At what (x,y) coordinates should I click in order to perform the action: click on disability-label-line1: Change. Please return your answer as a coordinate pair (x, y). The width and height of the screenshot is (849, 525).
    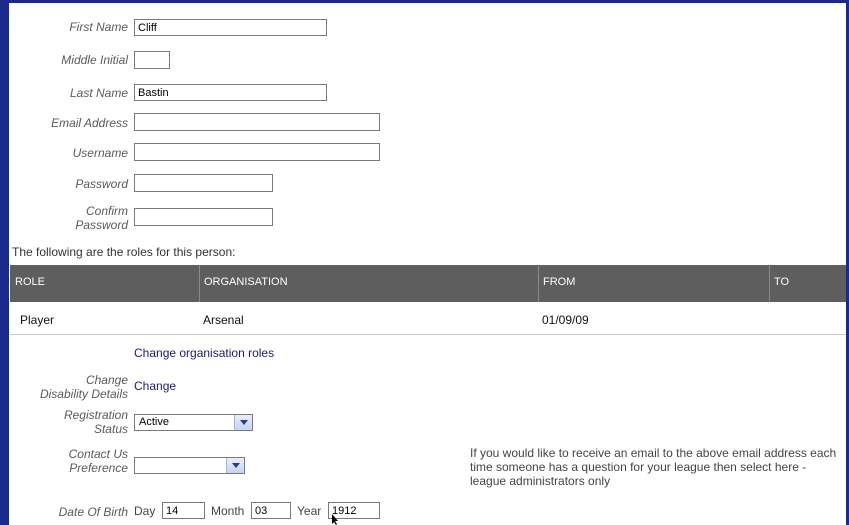
    Looking at the image, I should click on (106, 380).